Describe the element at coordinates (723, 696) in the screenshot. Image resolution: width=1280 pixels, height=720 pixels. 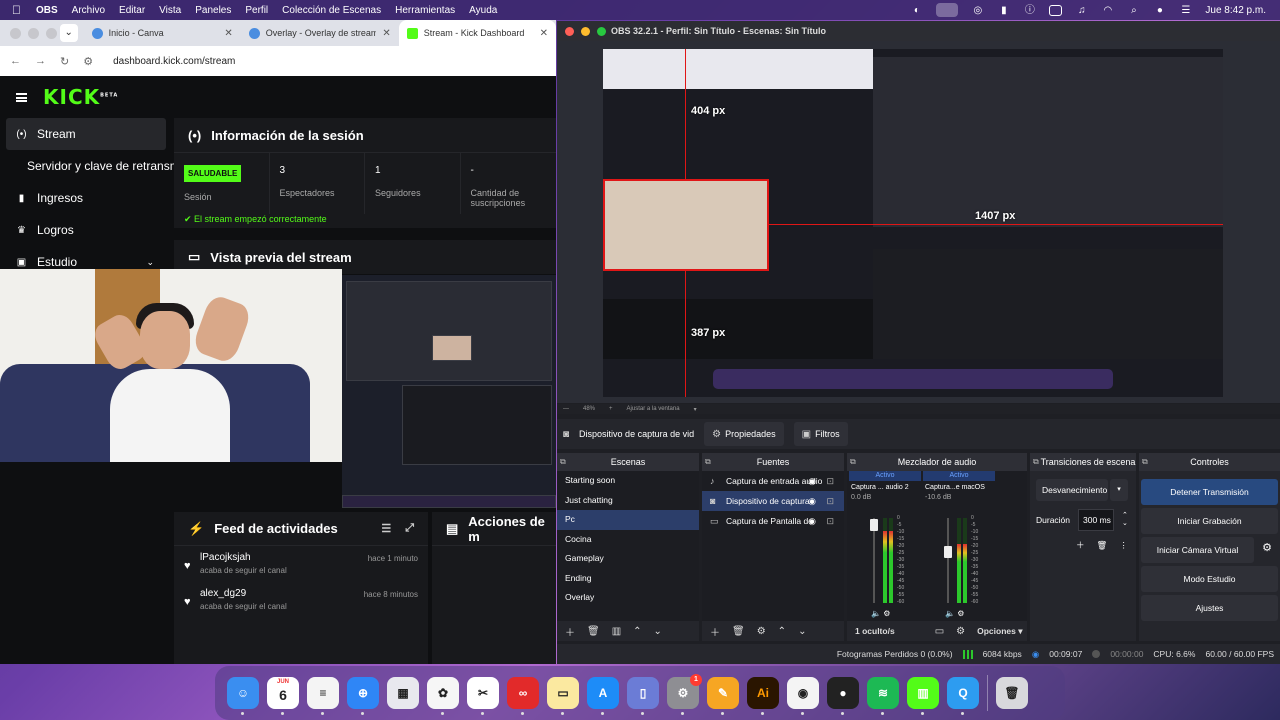
I see `pages-icon: ✎` at that location.